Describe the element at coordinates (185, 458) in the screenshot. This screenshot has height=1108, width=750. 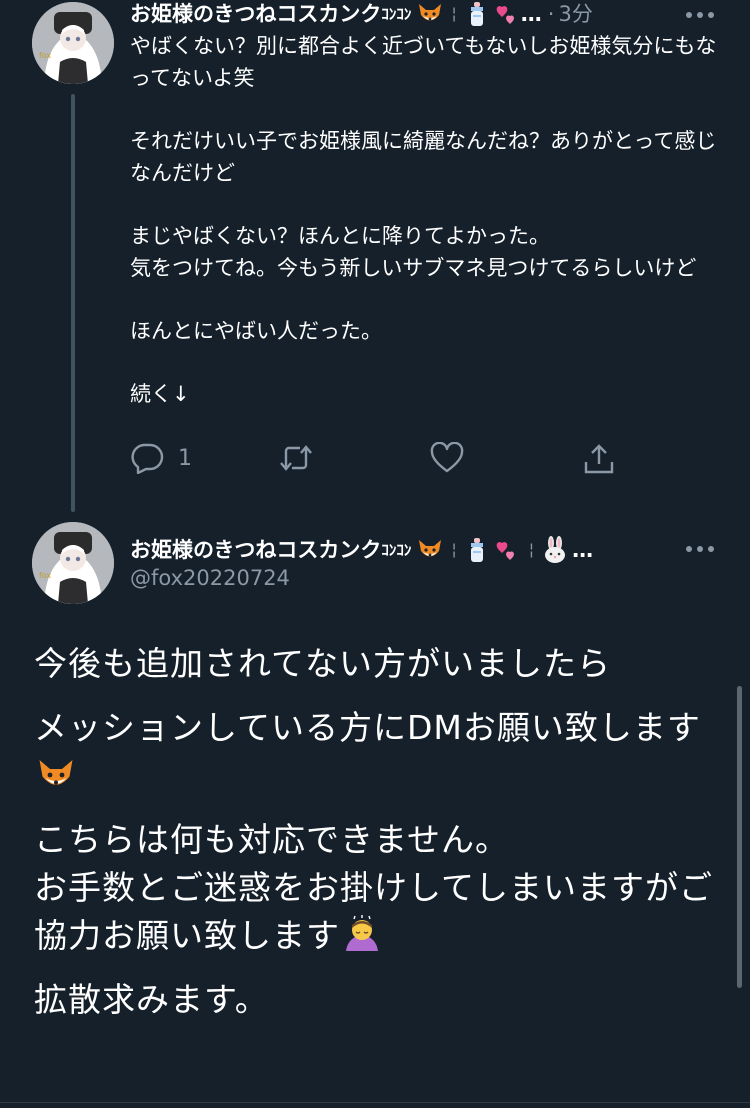
I see `reply-count: 1` at that location.